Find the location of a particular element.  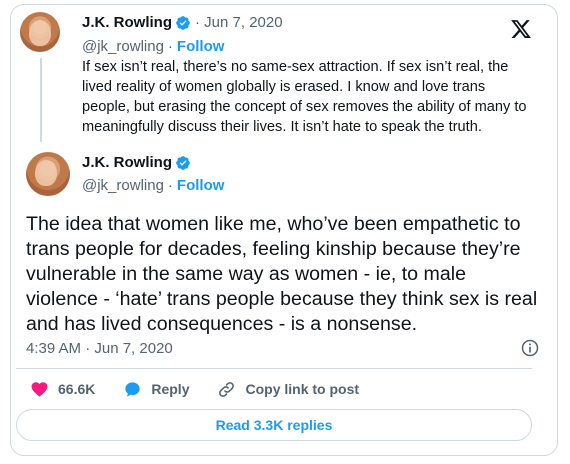

main-tweet-timestamp: 4:39 AM · Jun 7, 2020 is located at coordinates (99, 348).